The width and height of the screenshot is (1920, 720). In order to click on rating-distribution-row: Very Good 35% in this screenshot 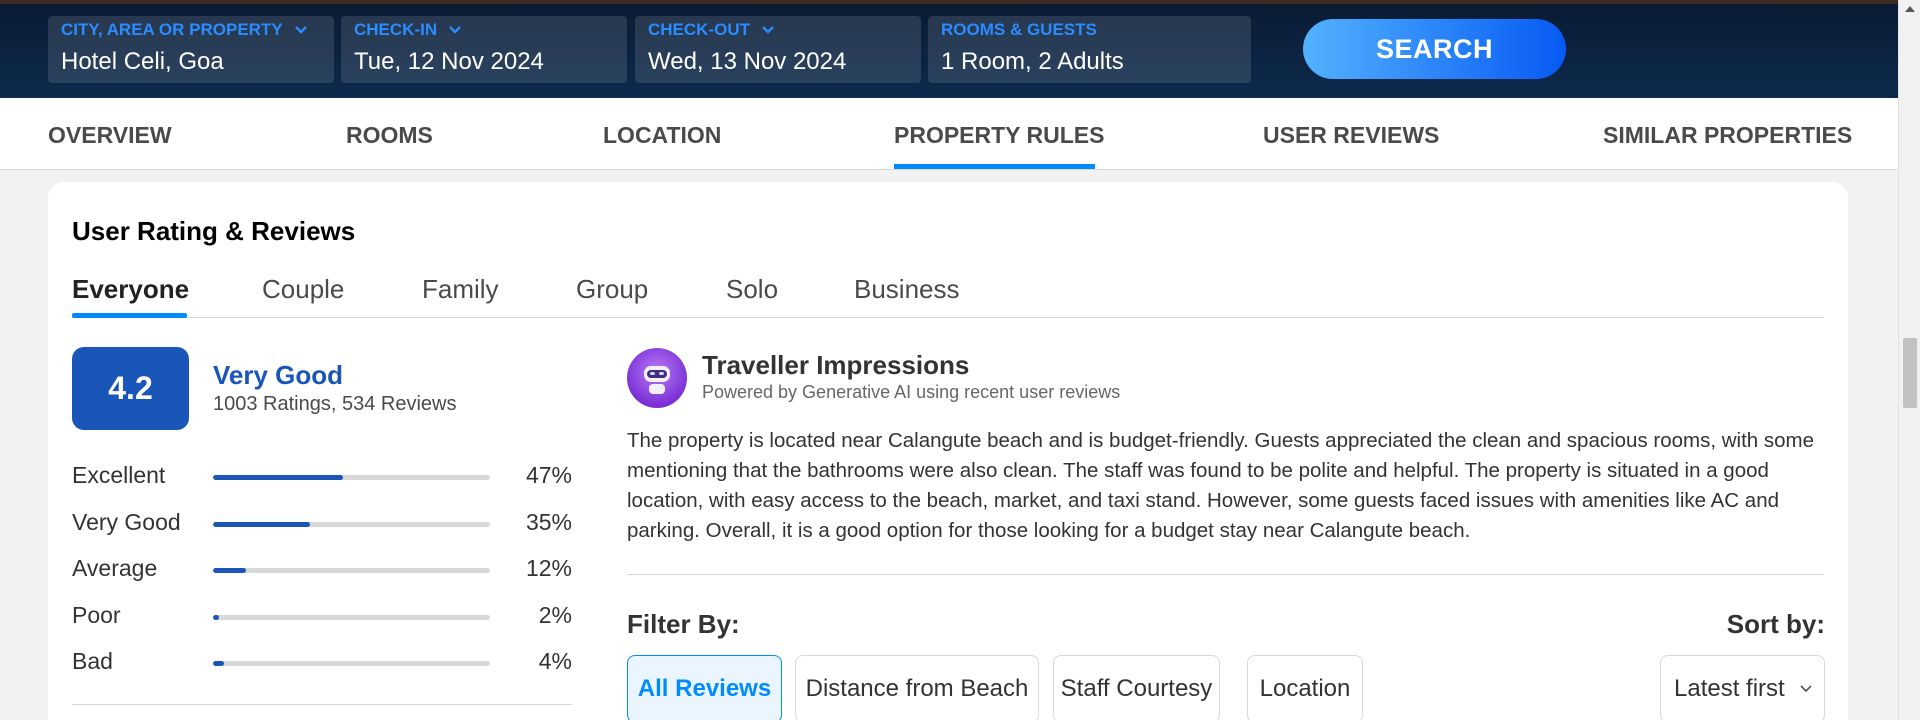, I will do `click(322, 524)`.